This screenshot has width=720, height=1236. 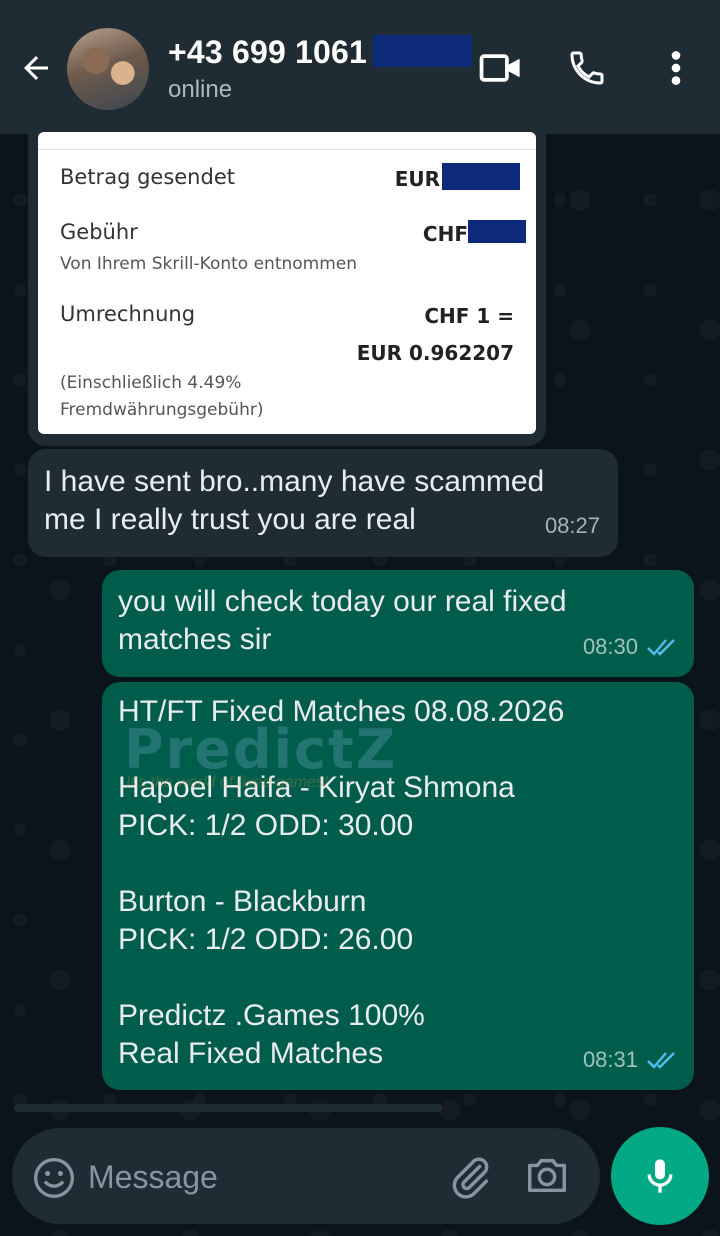 I want to click on video-call-button, so click(x=501, y=68).